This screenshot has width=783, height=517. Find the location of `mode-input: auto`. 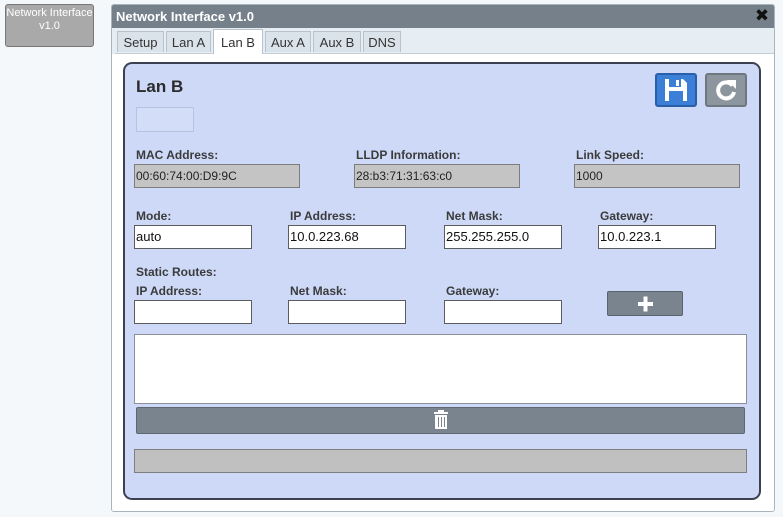

mode-input: auto is located at coordinates (193, 237).